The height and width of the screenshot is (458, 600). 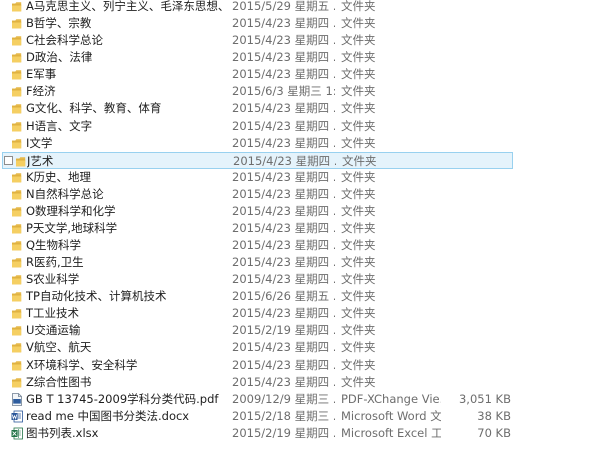 What do you see at coordinates (53, 279) in the screenshot?
I see `file-name: S农业科学` at bounding box center [53, 279].